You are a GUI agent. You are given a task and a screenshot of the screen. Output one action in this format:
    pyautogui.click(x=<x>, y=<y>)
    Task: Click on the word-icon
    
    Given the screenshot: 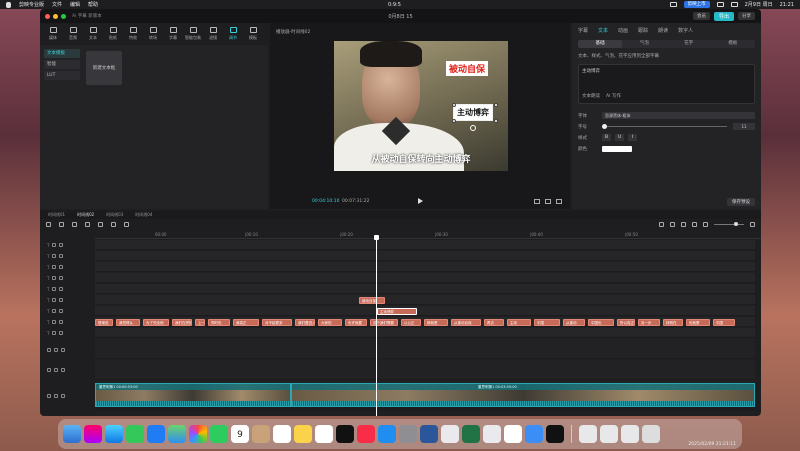 What is the action you would take?
    pyautogui.click(x=429, y=434)
    